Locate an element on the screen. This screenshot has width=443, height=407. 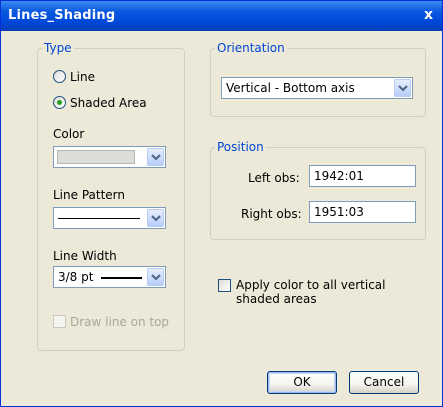
position-group: Position is located at coordinates (318, 190).